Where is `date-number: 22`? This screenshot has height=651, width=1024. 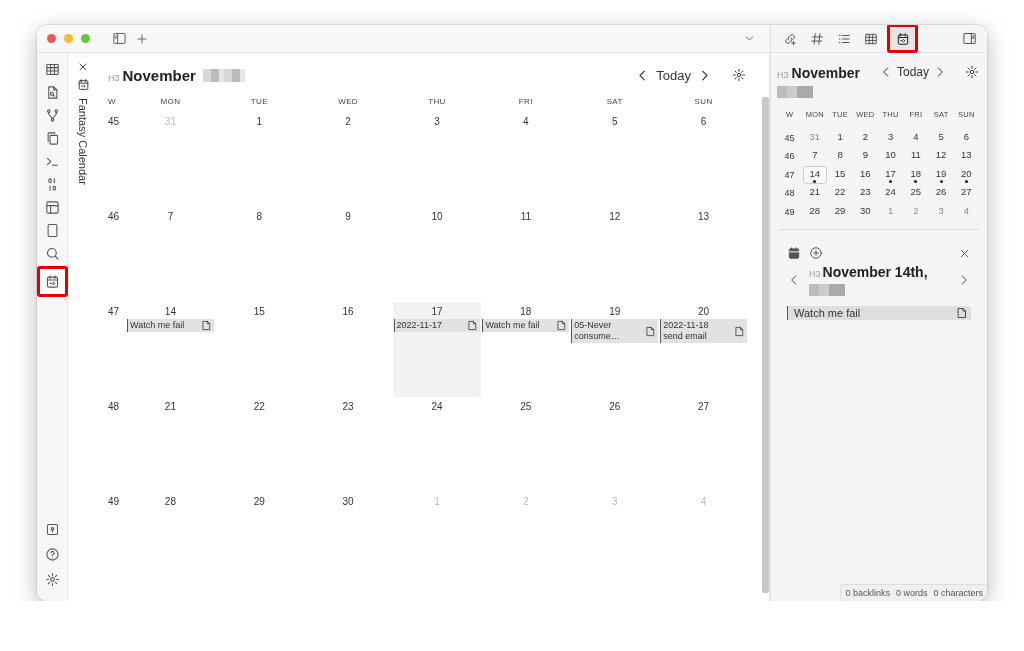
date-number: 22 is located at coordinates (259, 406).